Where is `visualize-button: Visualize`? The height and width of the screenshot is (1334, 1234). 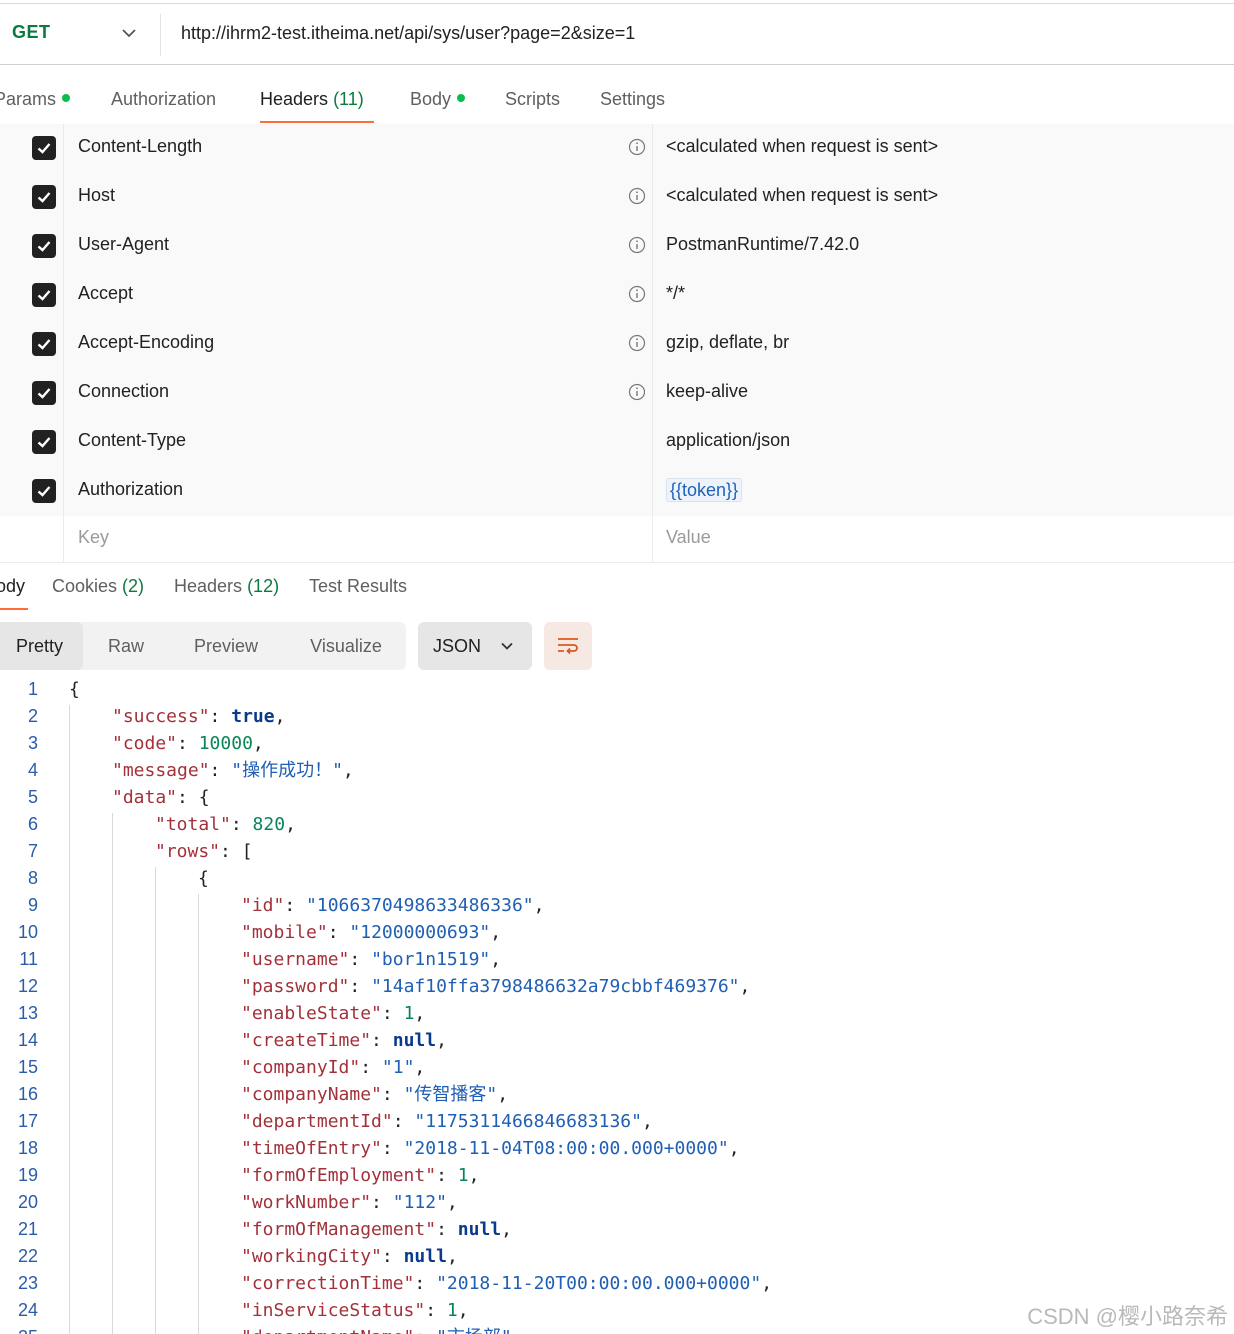
visualize-button: Visualize is located at coordinates (346, 646).